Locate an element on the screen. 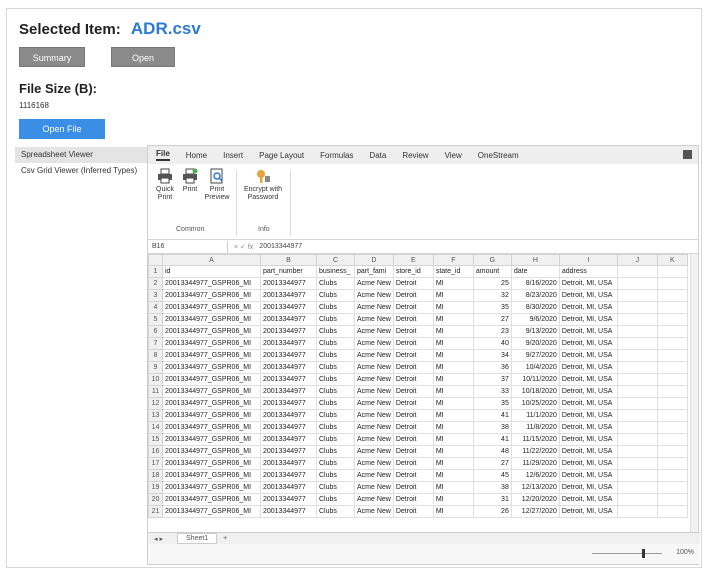 The width and height of the screenshot is (706, 573). row-header: 2 is located at coordinates (155, 283).